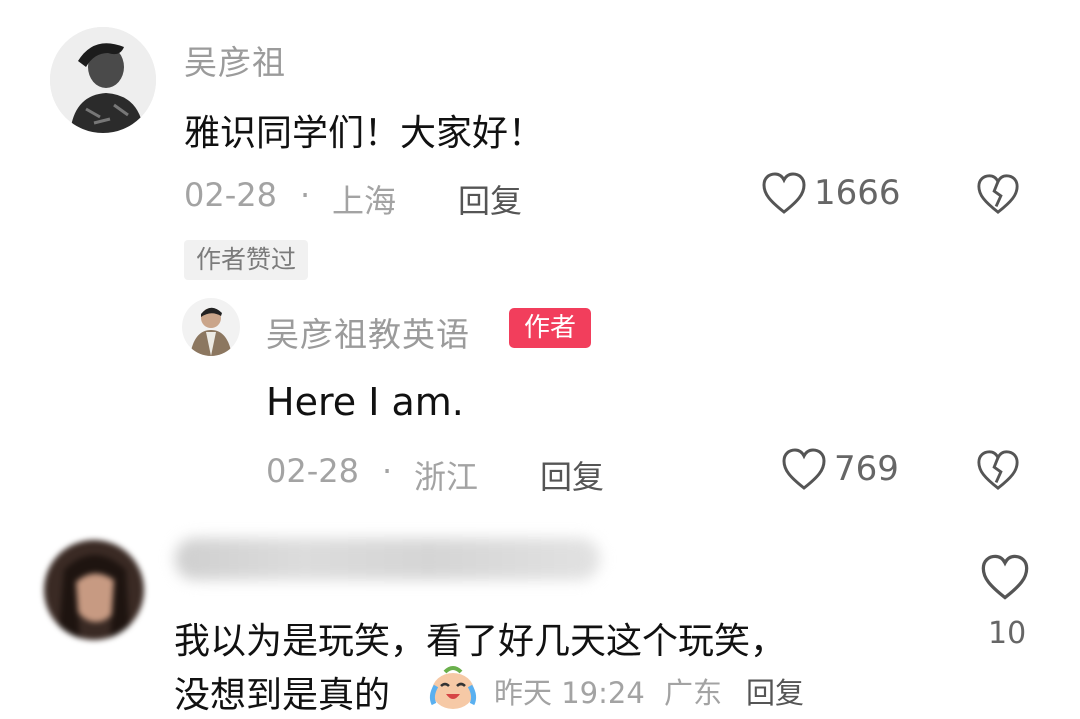  I want to click on comment-text-line1: 我以为是玩笑，看了好几天这个玩笑，, so click(480, 641).